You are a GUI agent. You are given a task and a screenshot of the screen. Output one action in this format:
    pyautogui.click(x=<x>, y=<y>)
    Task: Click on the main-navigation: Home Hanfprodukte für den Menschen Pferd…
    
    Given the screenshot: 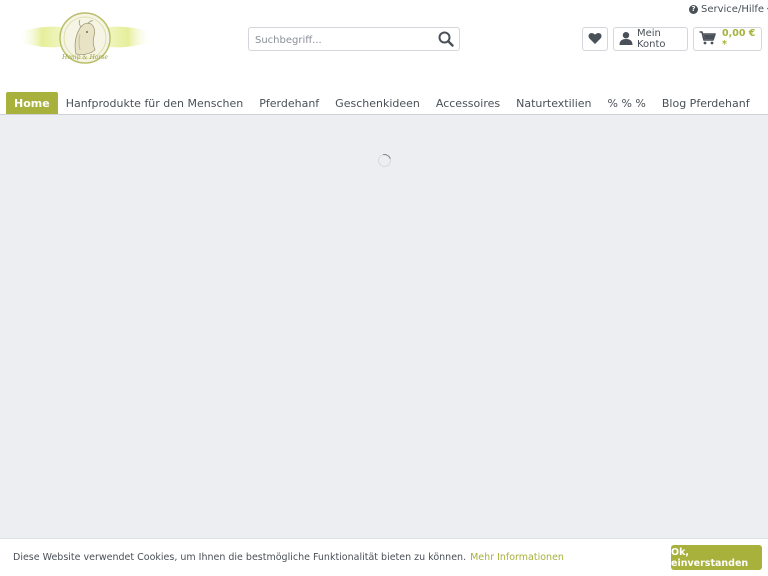 What is the action you would take?
    pyautogui.click(x=384, y=103)
    